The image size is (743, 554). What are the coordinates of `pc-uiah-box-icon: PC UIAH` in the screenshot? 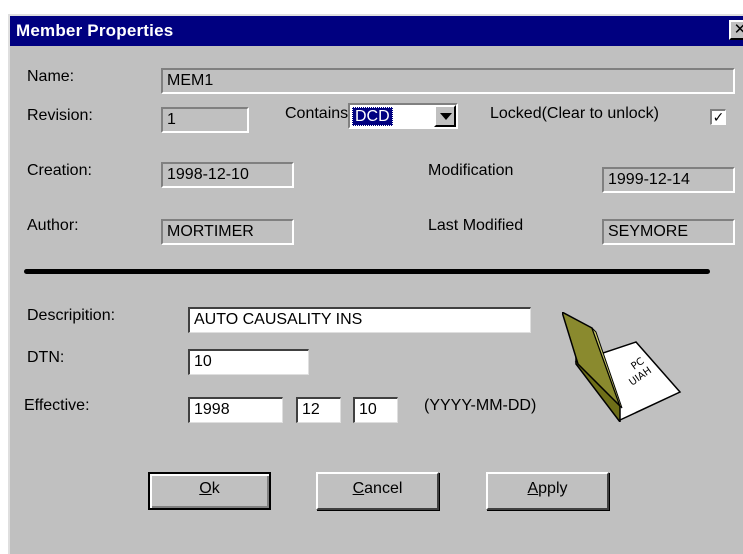 It's located at (622, 367).